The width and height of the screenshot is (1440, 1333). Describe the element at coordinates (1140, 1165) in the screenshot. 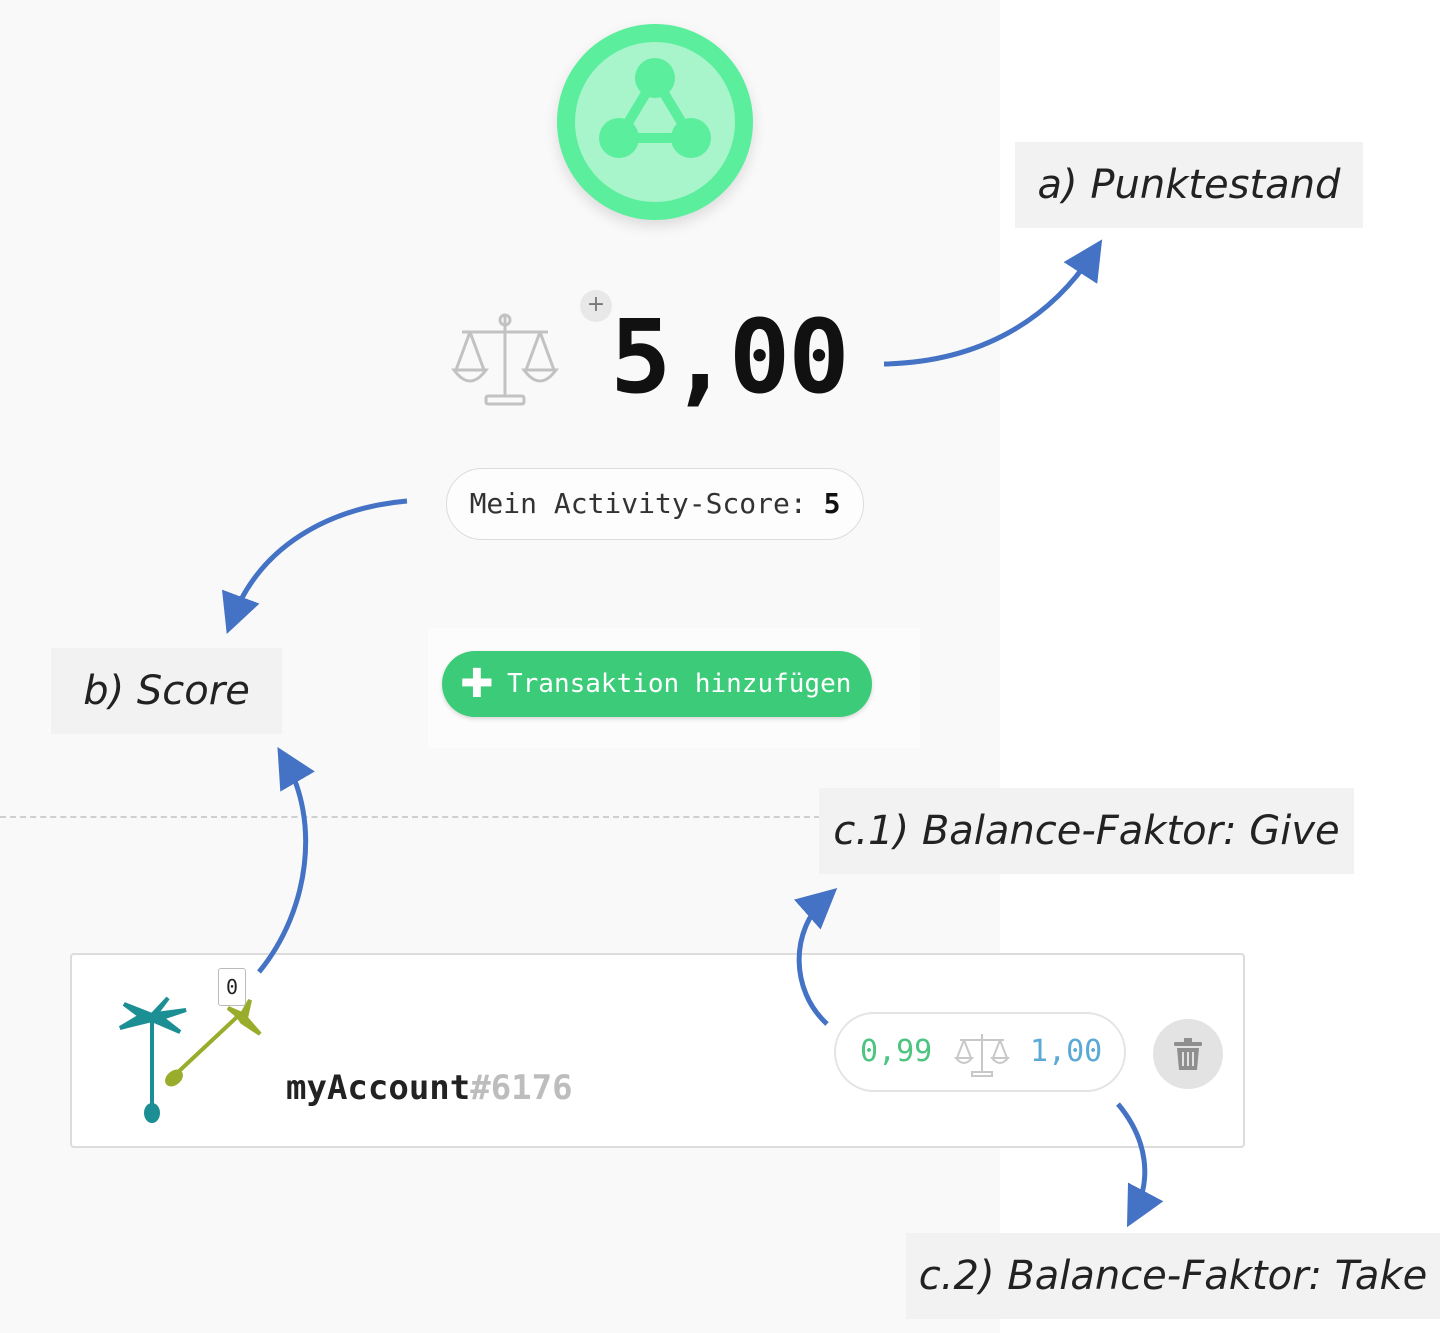

I see `arrow-to-take` at that location.